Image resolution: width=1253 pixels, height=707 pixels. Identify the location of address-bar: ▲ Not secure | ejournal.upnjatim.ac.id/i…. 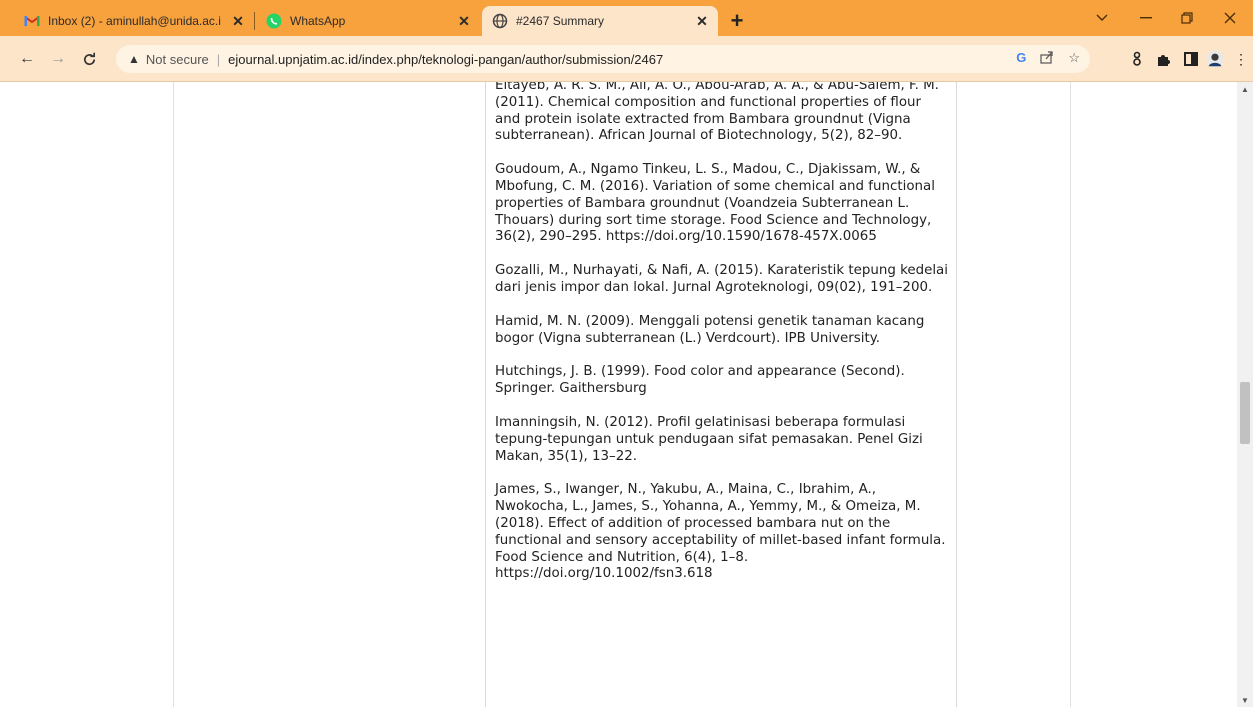
(603, 59).